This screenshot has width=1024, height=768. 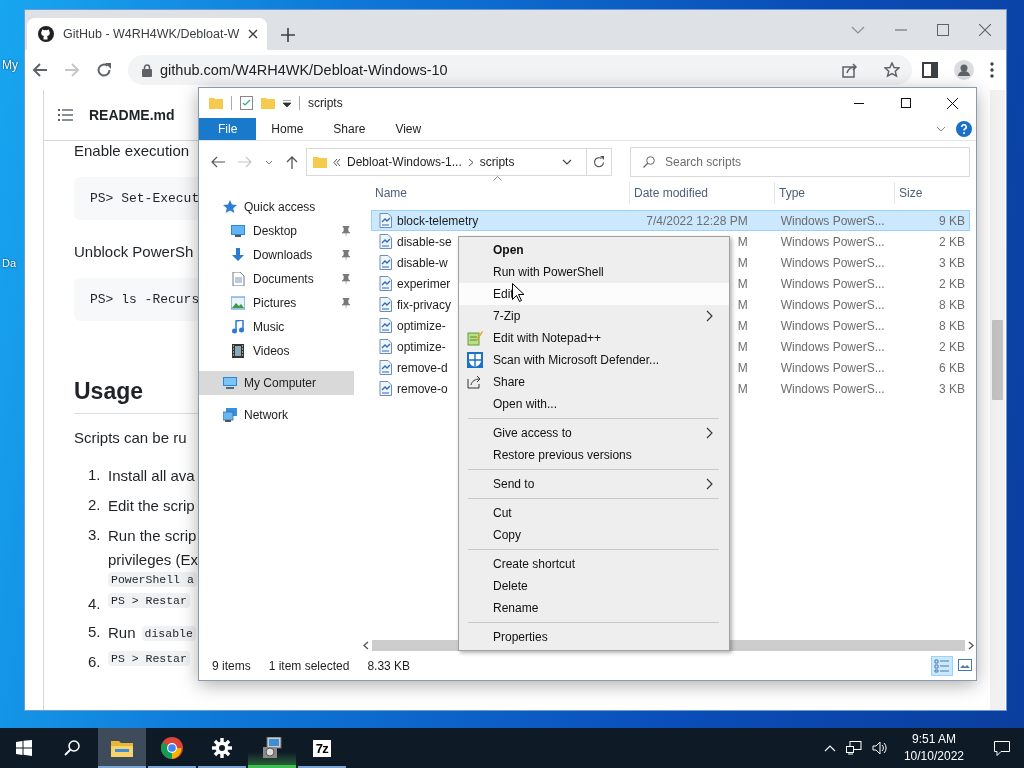 What do you see at coordinates (147, 34) in the screenshot?
I see `browser-tab: GitHub - W4RH4WK/Debloat-W` at bounding box center [147, 34].